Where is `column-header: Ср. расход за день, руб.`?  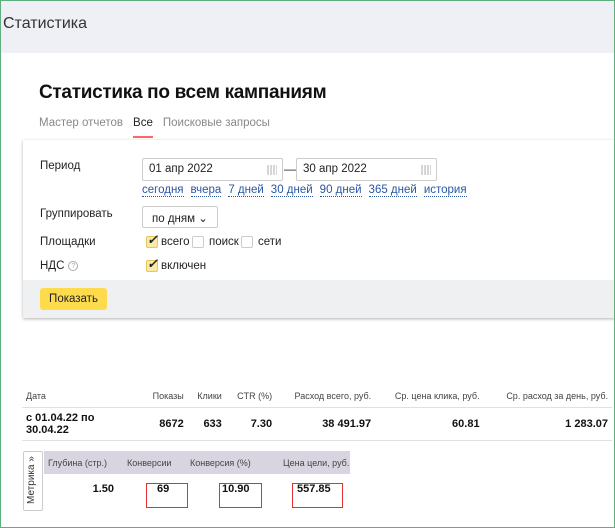 column-header: Ср. расход за день, руб. is located at coordinates (547, 396).